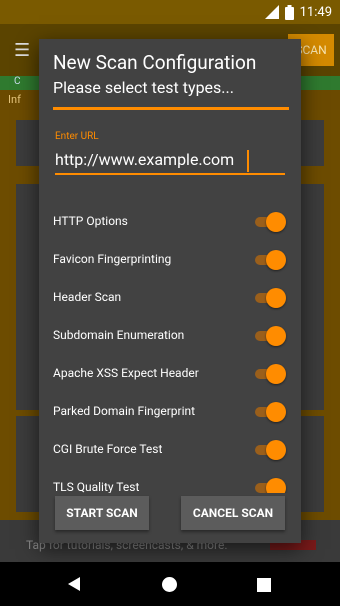 The width and height of the screenshot is (340, 606). I want to click on recents-icon, so click(264, 586).